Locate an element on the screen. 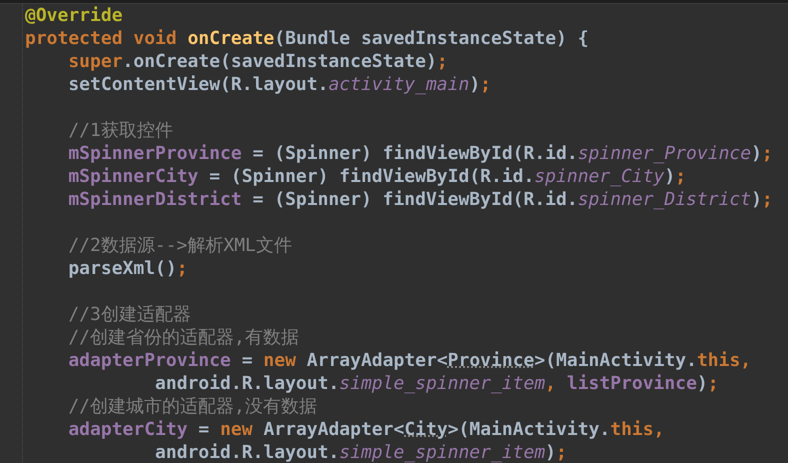 The width and height of the screenshot is (788, 463). code-comment: //3创建适配器 is located at coordinates (129, 314).